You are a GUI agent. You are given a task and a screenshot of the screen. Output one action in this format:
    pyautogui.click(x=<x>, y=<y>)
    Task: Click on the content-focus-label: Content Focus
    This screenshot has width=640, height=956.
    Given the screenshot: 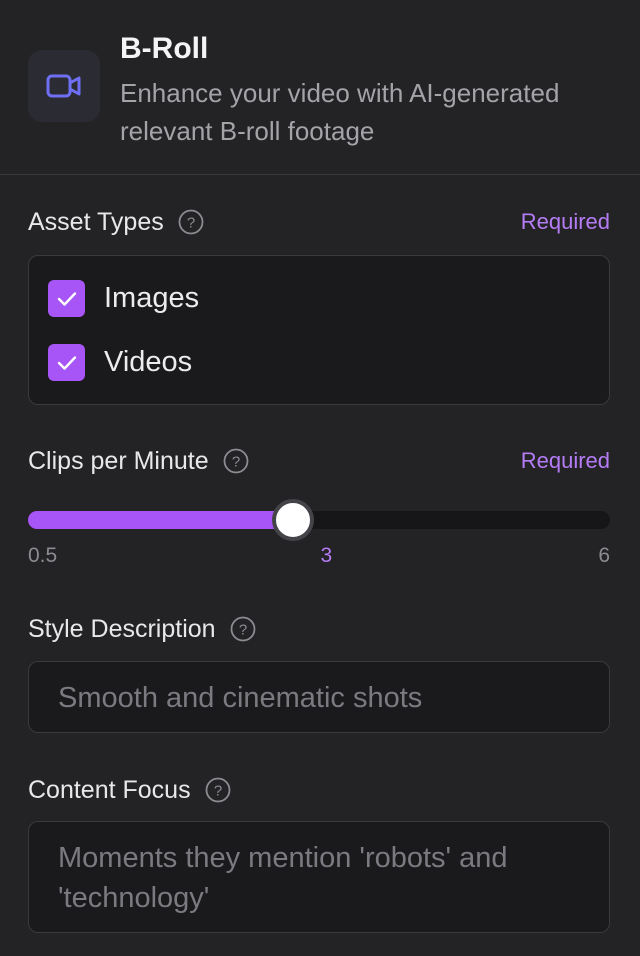 What is the action you would take?
    pyautogui.click(x=109, y=789)
    